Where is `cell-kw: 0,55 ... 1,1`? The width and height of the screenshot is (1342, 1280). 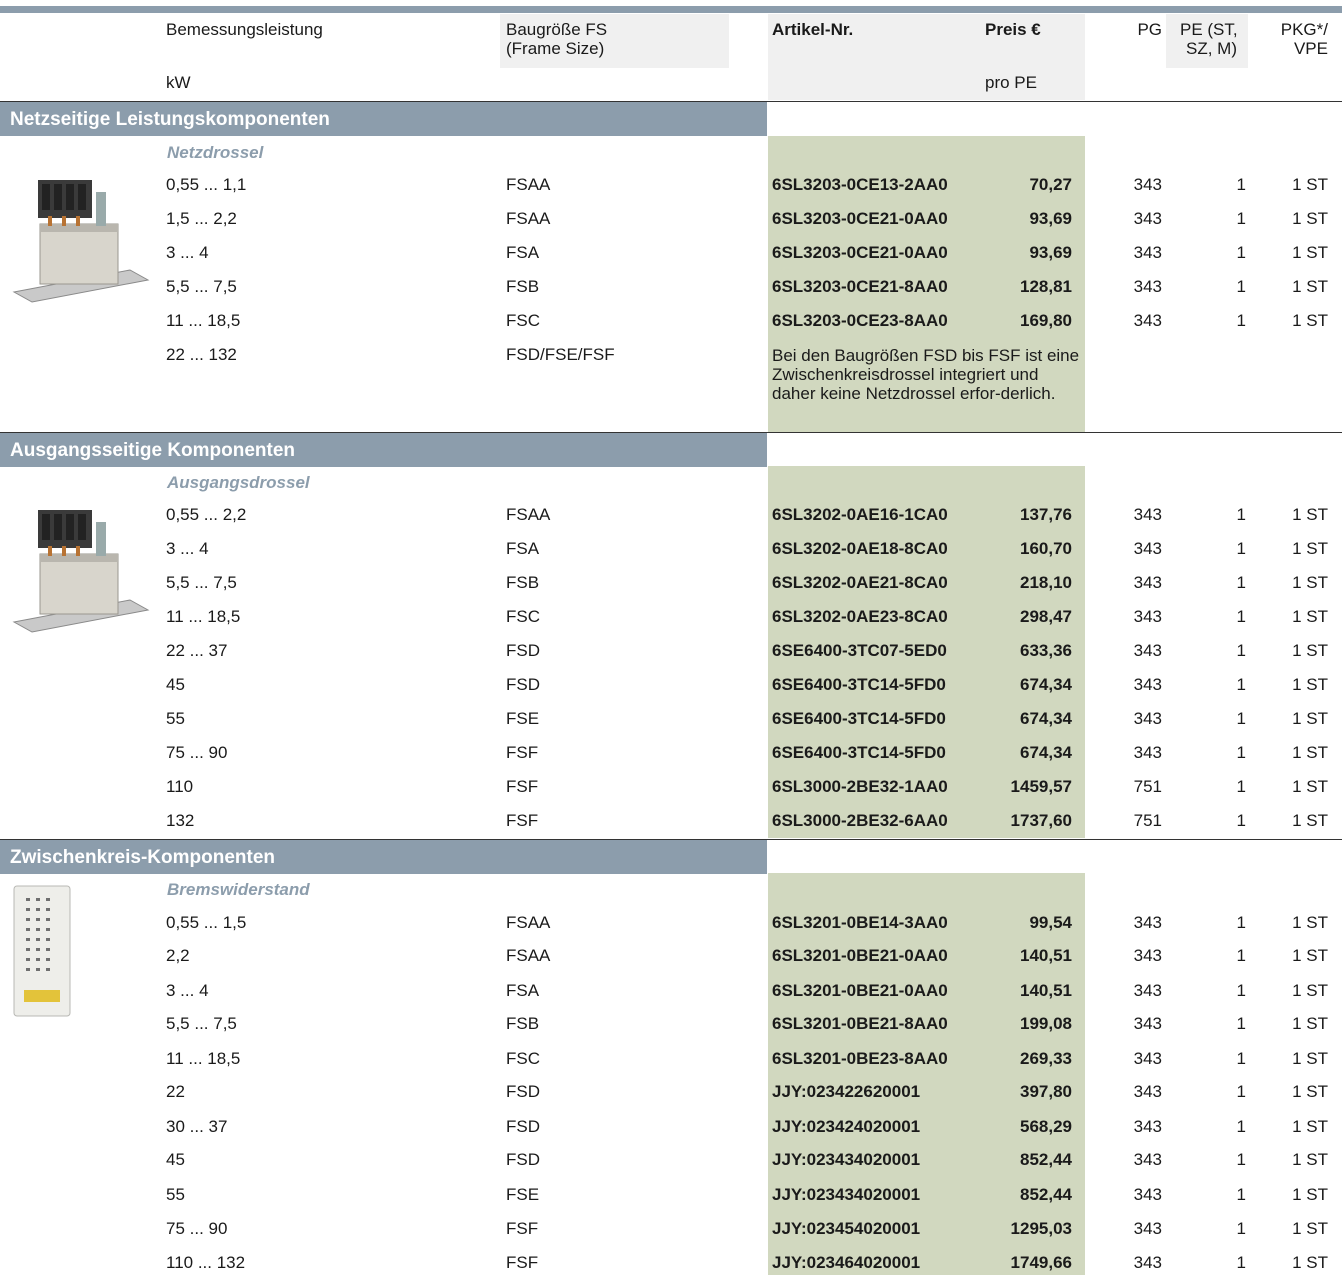 cell-kw: 0,55 ... 1,1 is located at coordinates (206, 184).